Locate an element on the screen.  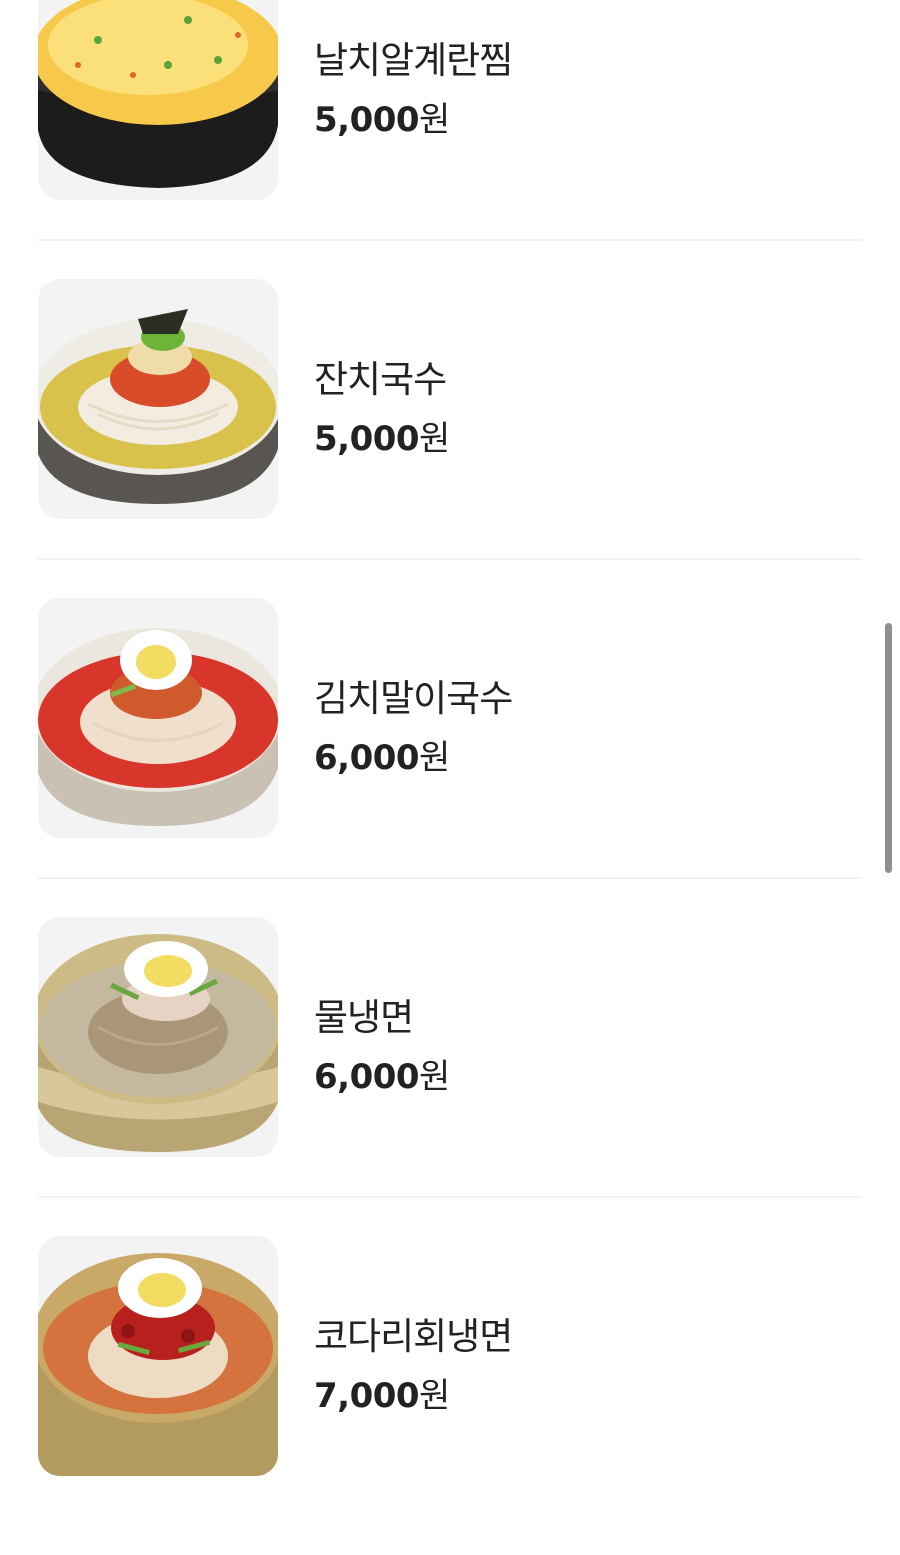
menu-item-name: 물냉면 is located at coordinates (364, 1017).